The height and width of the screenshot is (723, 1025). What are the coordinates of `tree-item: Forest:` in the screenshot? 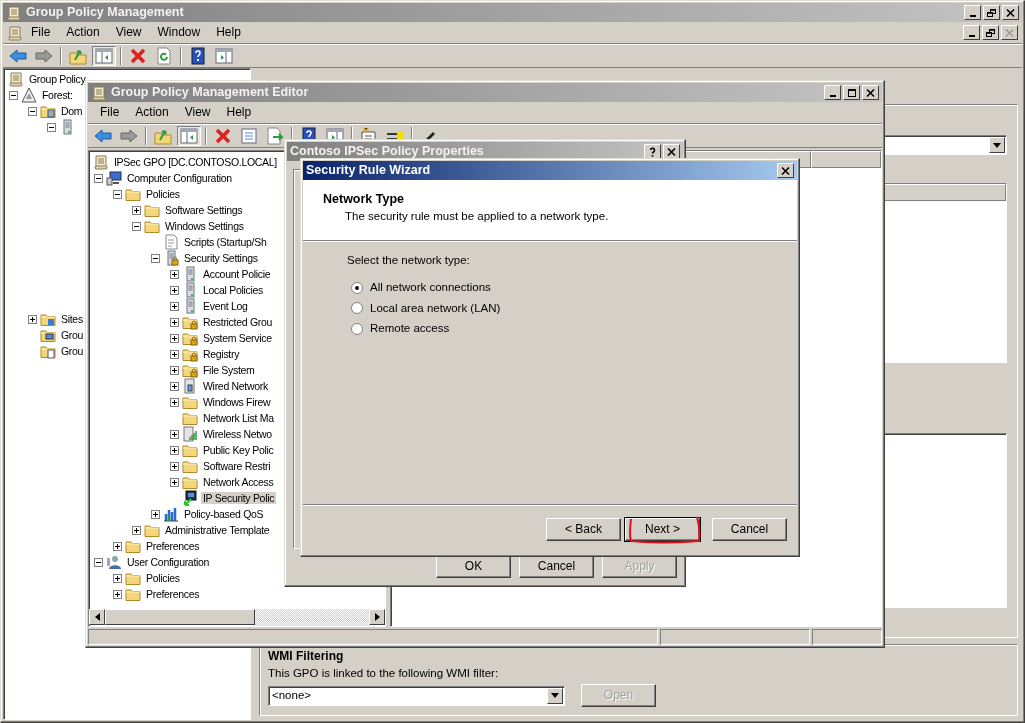 It's located at (57, 95).